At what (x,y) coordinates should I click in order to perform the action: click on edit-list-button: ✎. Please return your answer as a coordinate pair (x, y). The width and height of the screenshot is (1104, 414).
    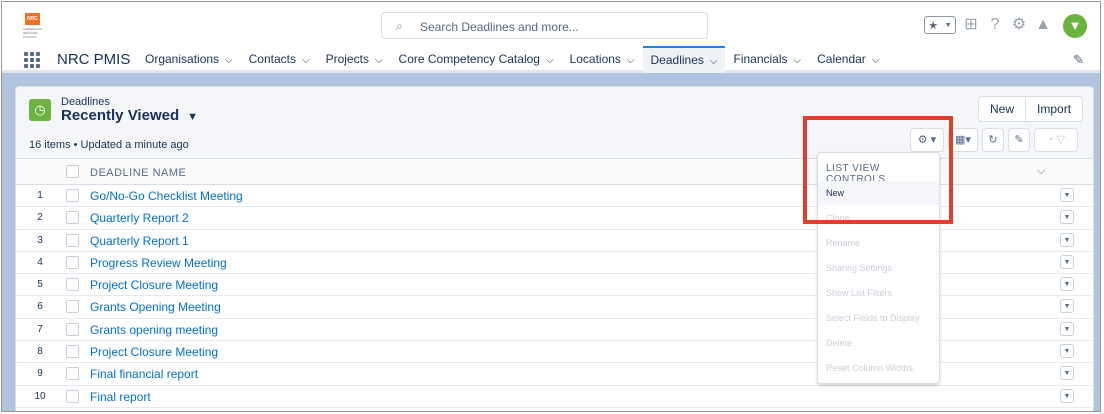
    Looking at the image, I should click on (1019, 140).